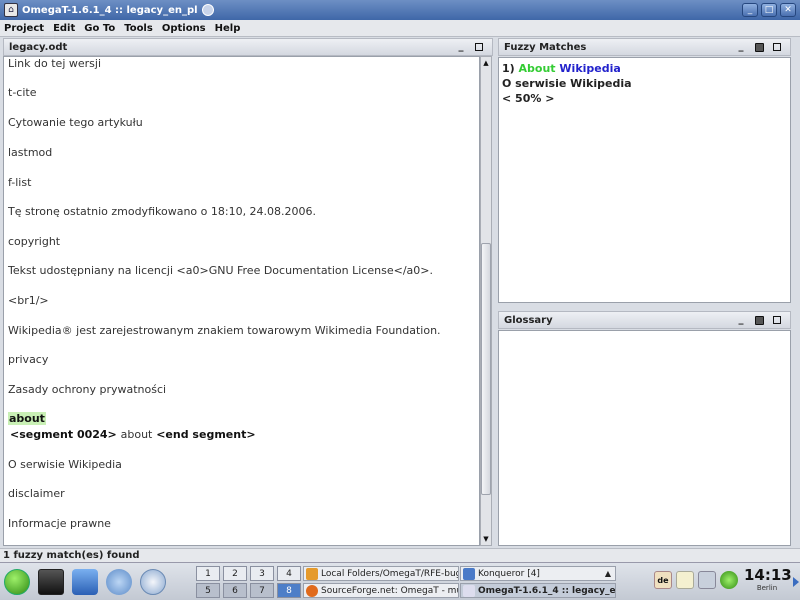  I want to click on glossary-minimize-button: _, so click(741, 320).